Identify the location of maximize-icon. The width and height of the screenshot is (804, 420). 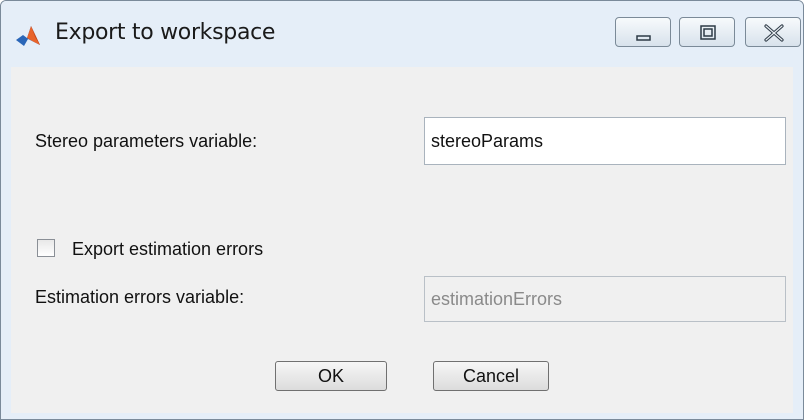
(708, 32).